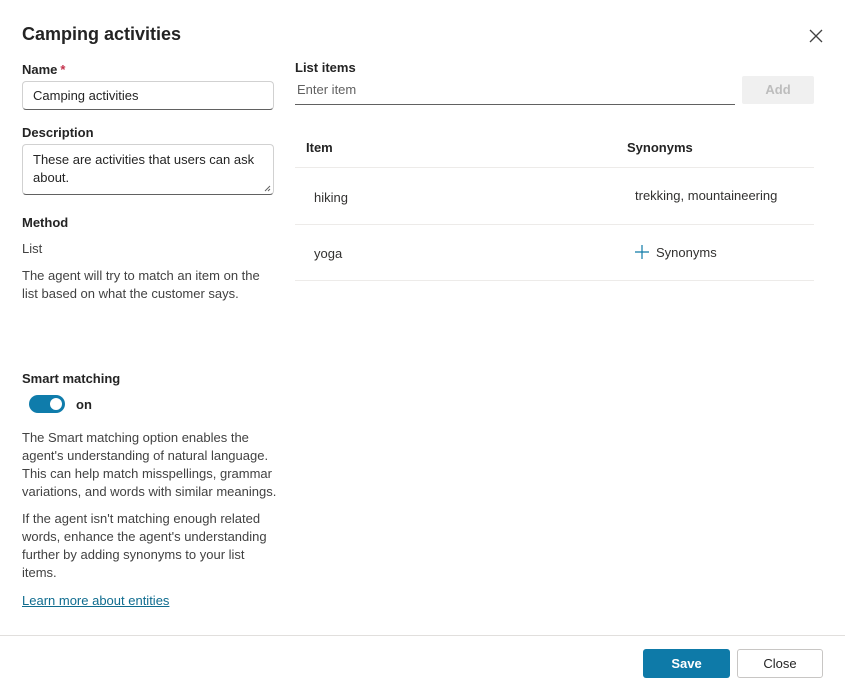 Image resolution: width=845 pixels, height=700 pixels. What do you see at coordinates (148, 95) in the screenshot?
I see `name-input: Camping activities` at bounding box center [148, 95].